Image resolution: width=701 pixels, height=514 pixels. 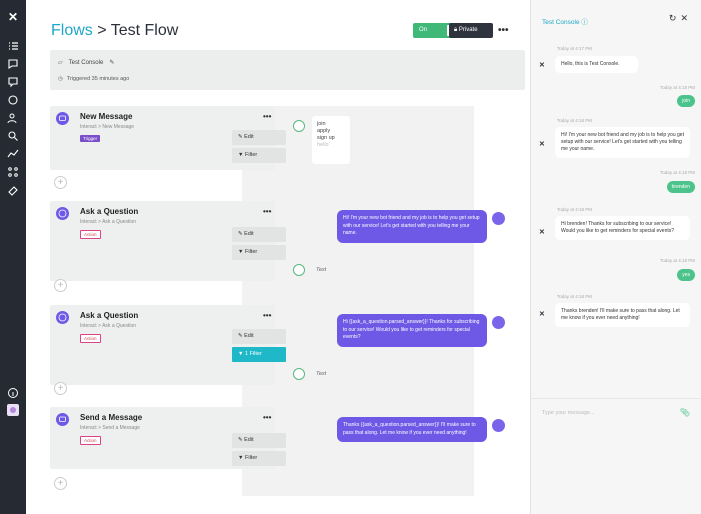 What do you see at coordinates (13, 410) in the screenshot?
I see `user-avatar` at bounding box center [13, 410].